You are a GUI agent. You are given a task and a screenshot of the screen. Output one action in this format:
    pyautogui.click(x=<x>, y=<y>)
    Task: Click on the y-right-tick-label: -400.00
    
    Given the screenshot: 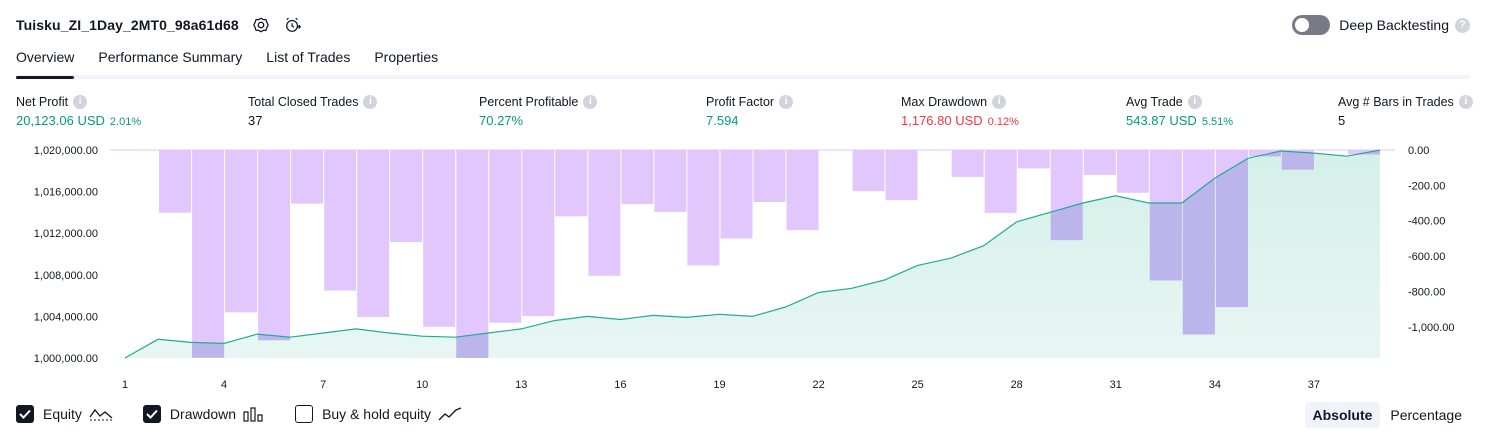 What is the action you would take?
    pyautogui.click(x=1426, y=222)
    